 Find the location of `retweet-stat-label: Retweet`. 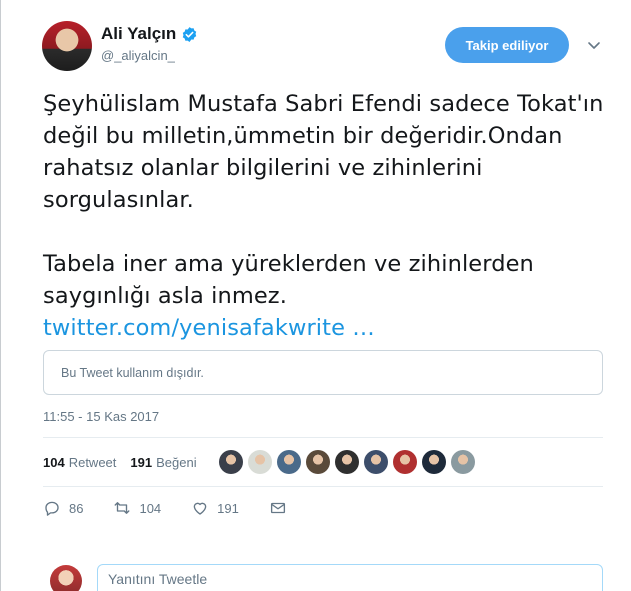

retweet-stat-label: Retweet is located at coordinates (92, 462).